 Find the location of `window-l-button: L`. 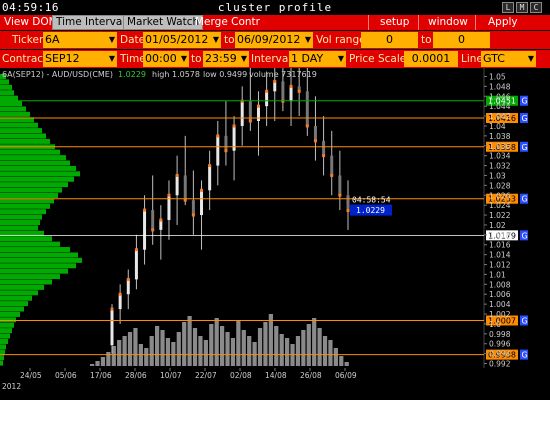

window-l-button: L is located at coordinates (508, 7).